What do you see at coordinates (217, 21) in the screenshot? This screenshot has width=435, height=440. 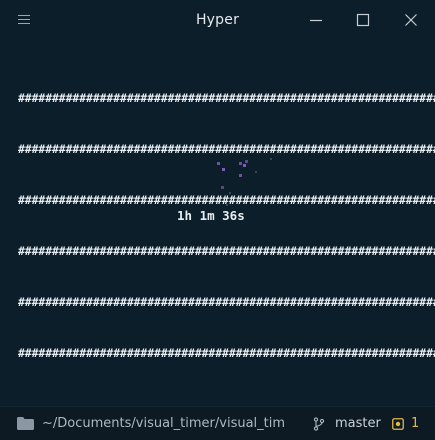 I see `title-bar: Hyper` at bounding box center [217, 21].